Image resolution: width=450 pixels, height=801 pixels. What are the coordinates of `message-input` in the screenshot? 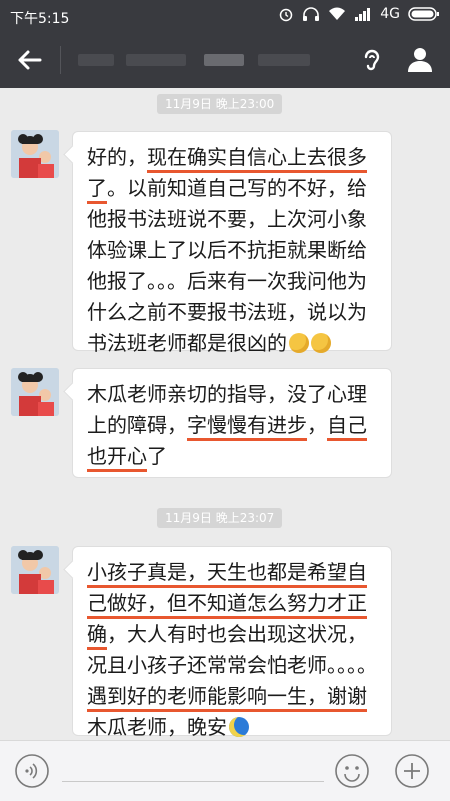 It's located at (193, 781).